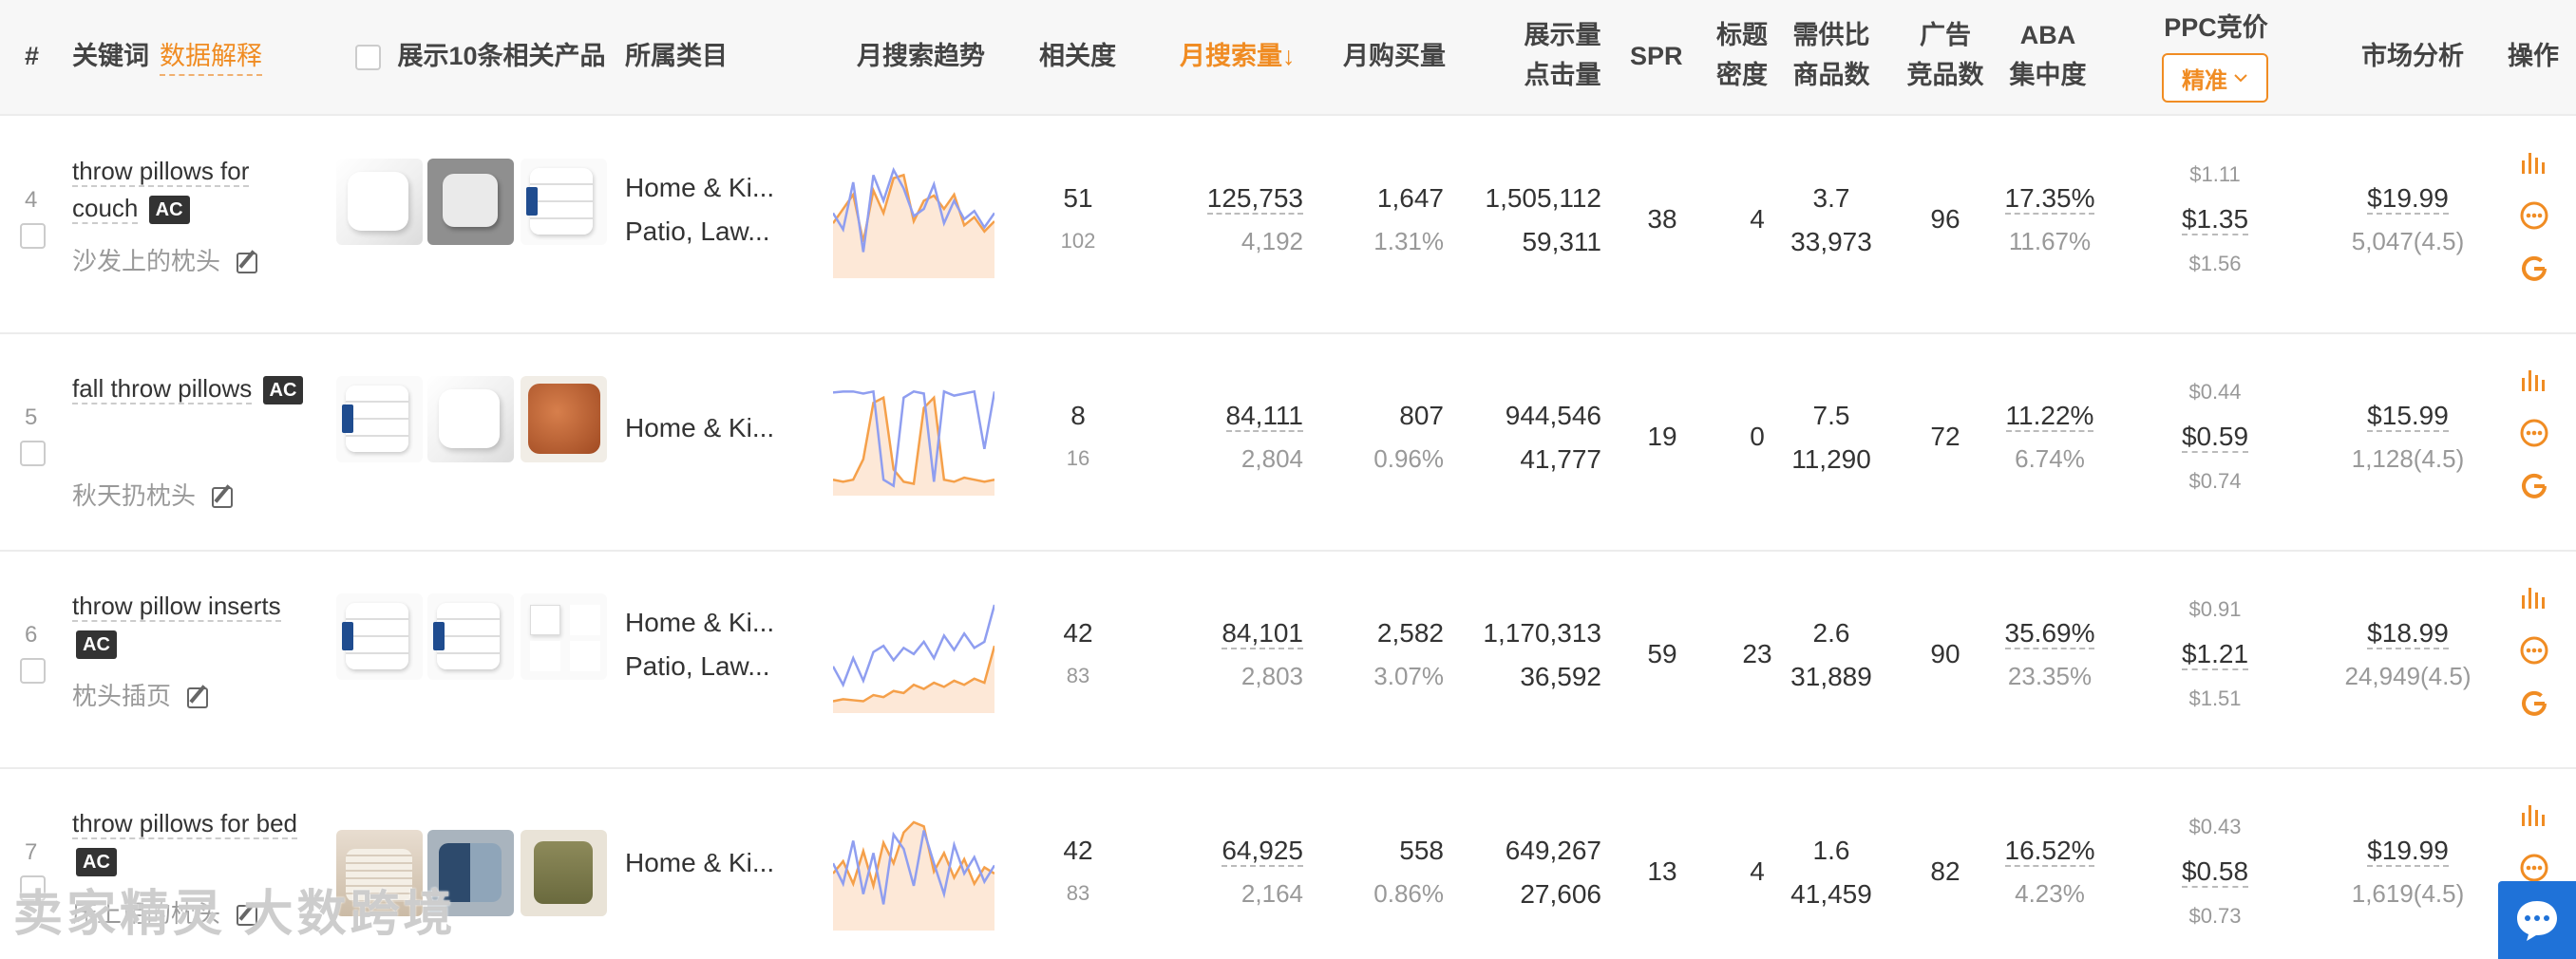 This screenshot has height=959, width=2576. Describe the element at coordinates (1235, 633) in the screenshot. I see `search-volume-value: 84,101` at that location.